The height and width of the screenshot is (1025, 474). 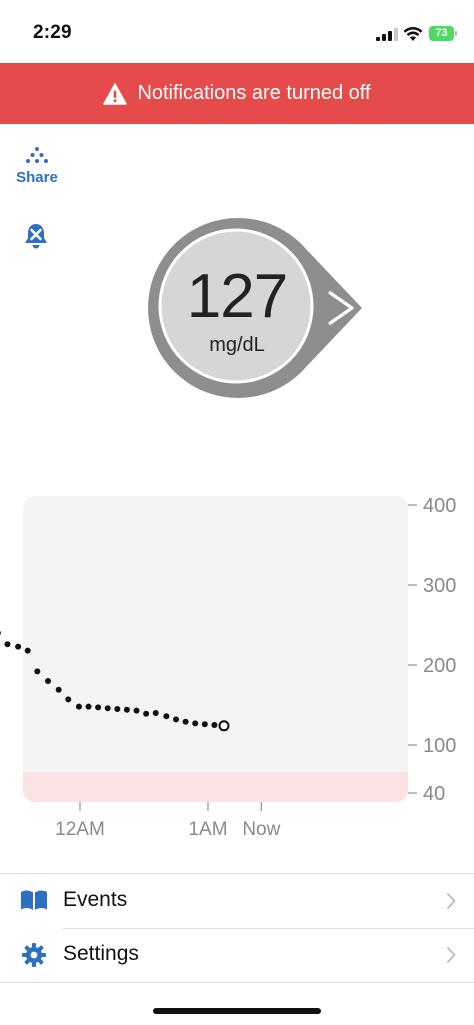 I want to click on divider-bottom, so click(x=237, y=982).